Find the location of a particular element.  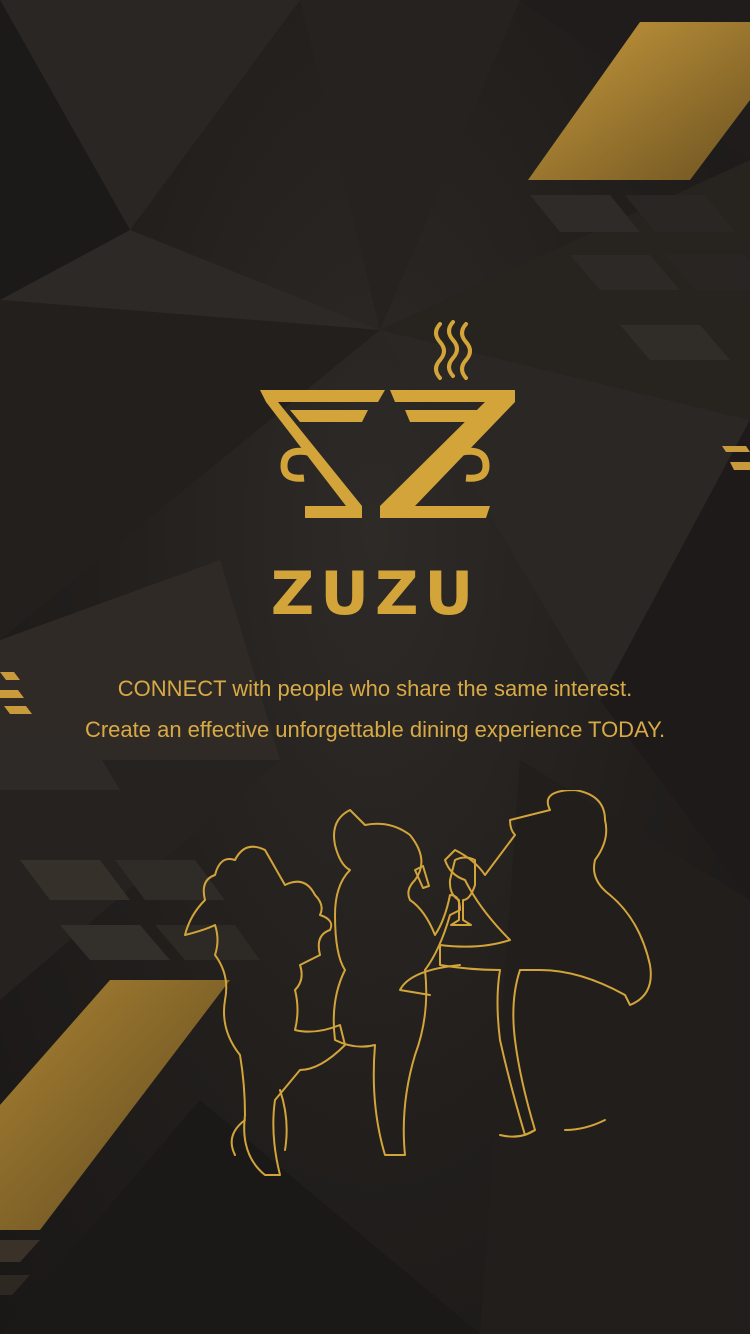

logo is located at coordinates (385, 428).